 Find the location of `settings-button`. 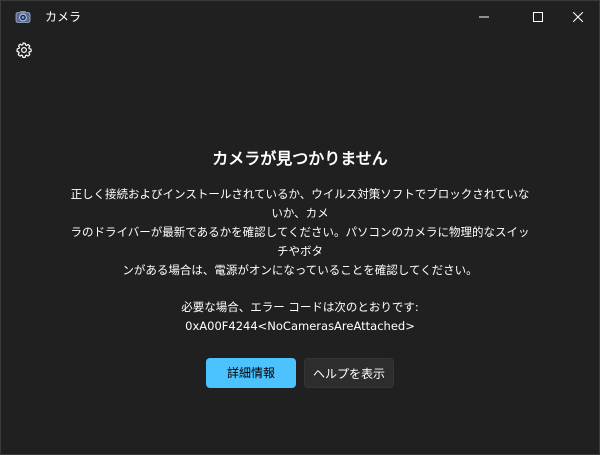

settings-button is located at coordinates (24, 50).